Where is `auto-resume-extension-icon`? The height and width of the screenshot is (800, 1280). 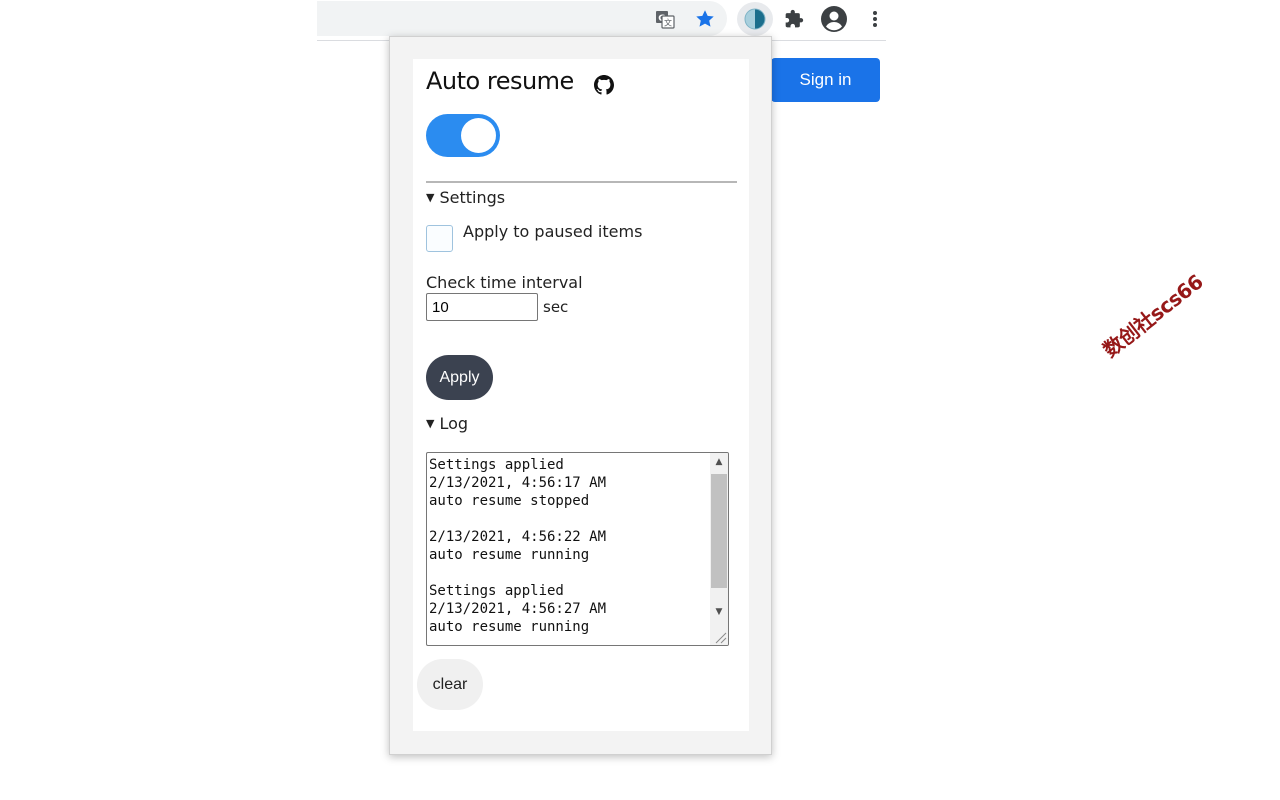 auto-resume-extension-icon is located at coordinates (755, 19).